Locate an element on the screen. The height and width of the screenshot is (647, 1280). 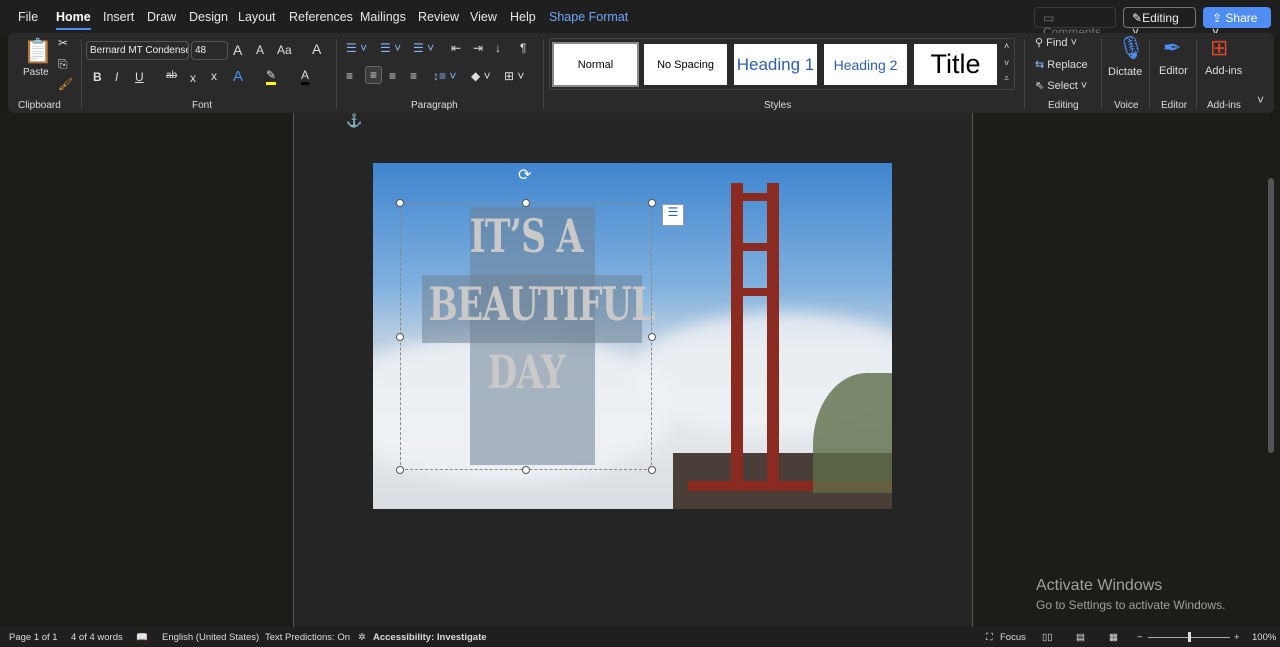
zoom-out-button: − is located at coordinates (1140, 637).